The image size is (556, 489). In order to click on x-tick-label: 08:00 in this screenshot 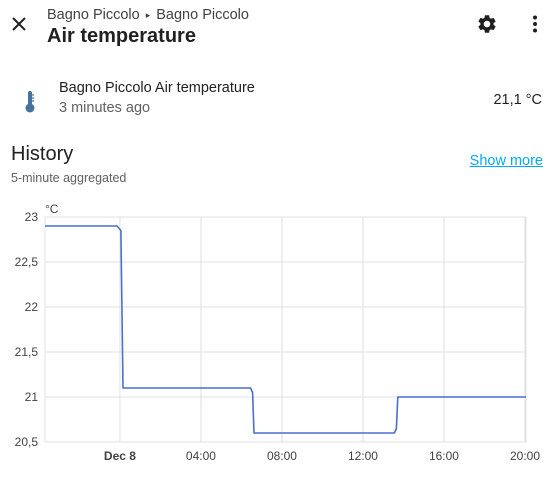, I will do `click(282, 456)`.